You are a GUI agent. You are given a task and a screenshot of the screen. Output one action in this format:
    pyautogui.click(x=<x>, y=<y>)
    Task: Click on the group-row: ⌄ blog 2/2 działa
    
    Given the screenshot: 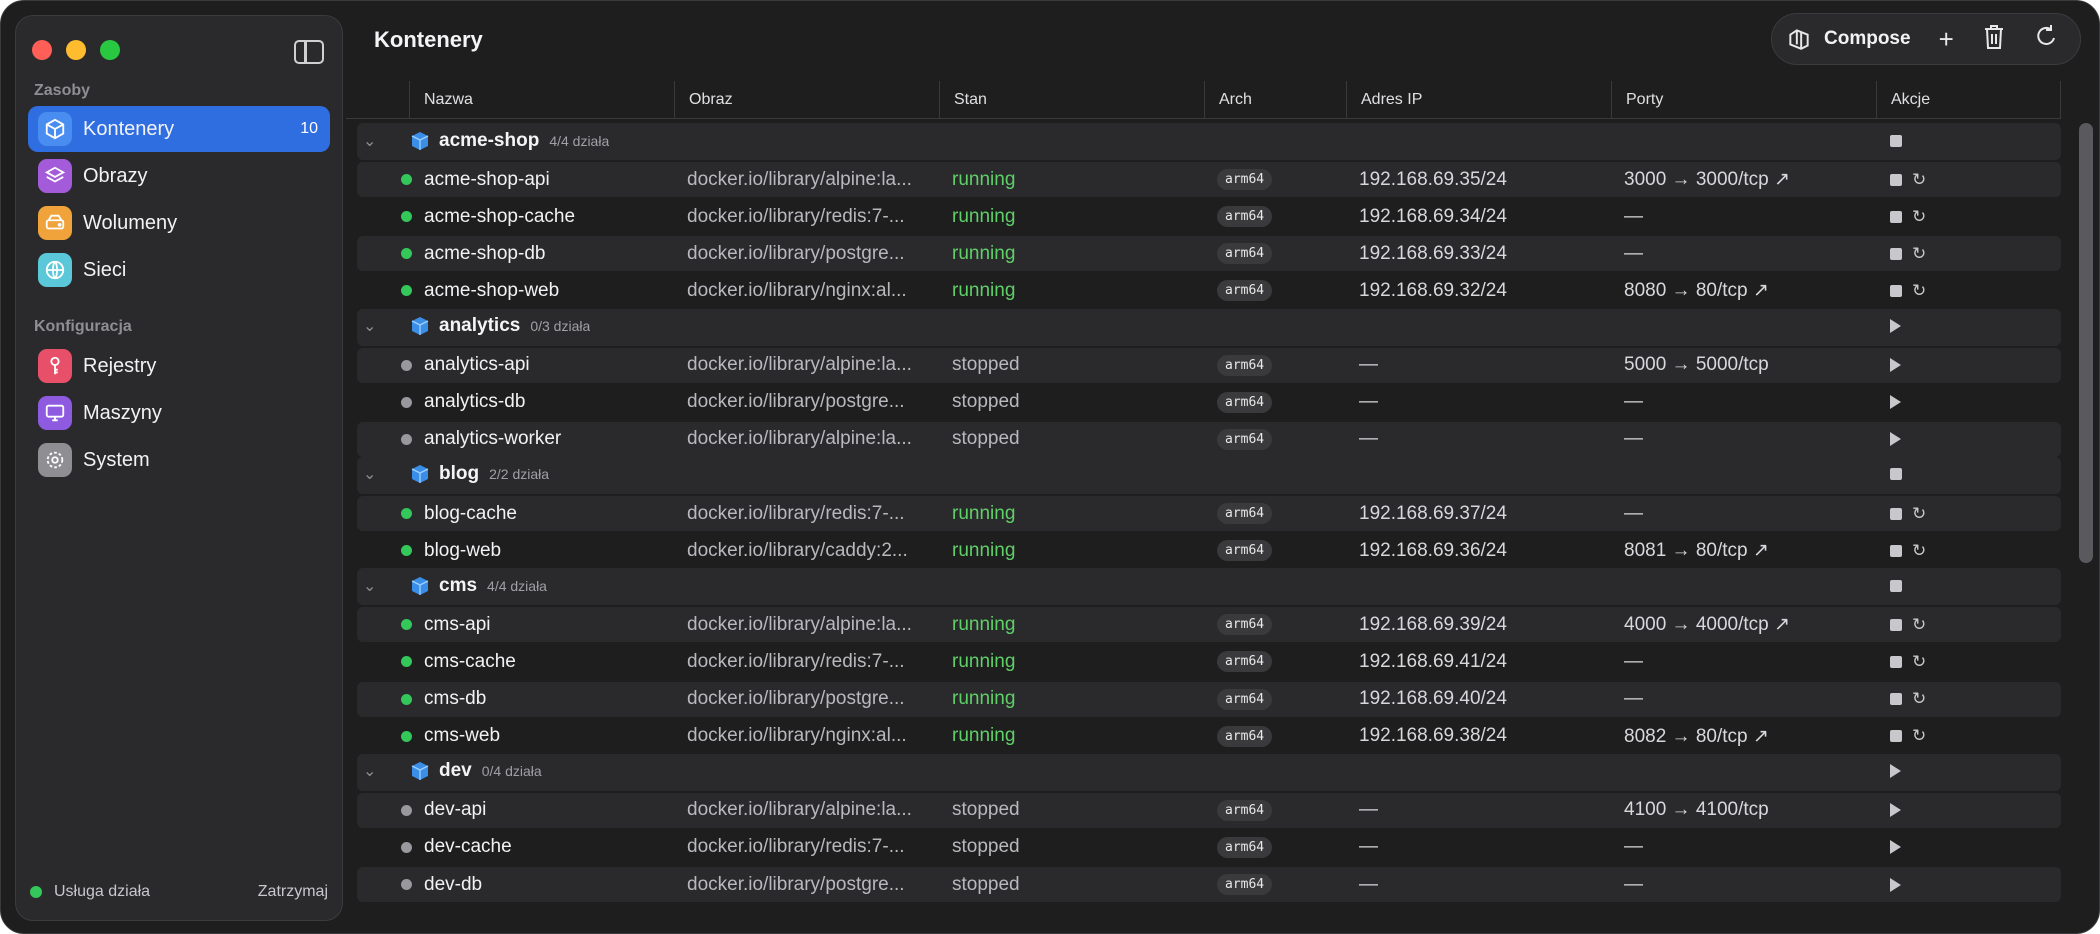 What is the action you would take?
    pyautogui.click(x=1209, y=475)
    